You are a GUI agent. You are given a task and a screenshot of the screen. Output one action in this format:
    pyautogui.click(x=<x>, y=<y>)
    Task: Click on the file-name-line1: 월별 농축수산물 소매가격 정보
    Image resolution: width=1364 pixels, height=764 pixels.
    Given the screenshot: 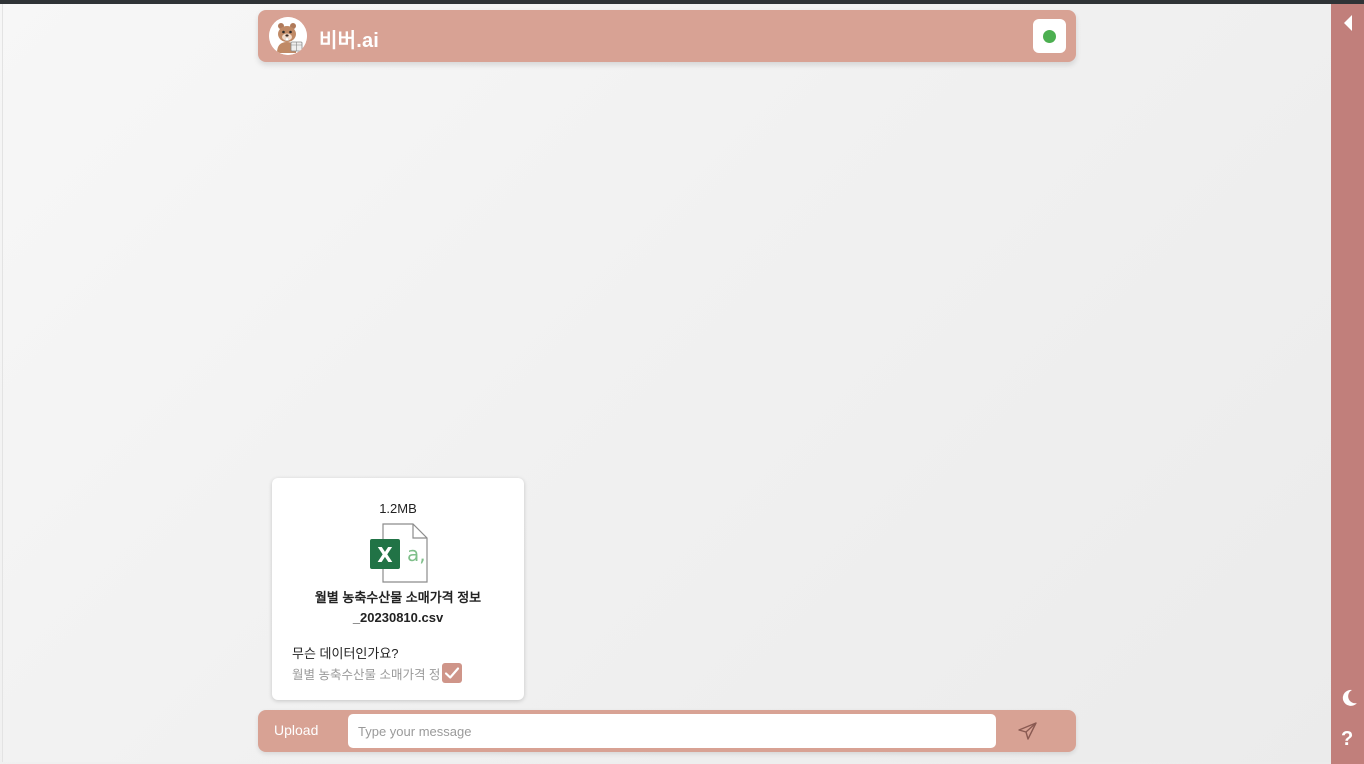 What is the action you would take?
    pyautogui.click(x=398, y=597)
    